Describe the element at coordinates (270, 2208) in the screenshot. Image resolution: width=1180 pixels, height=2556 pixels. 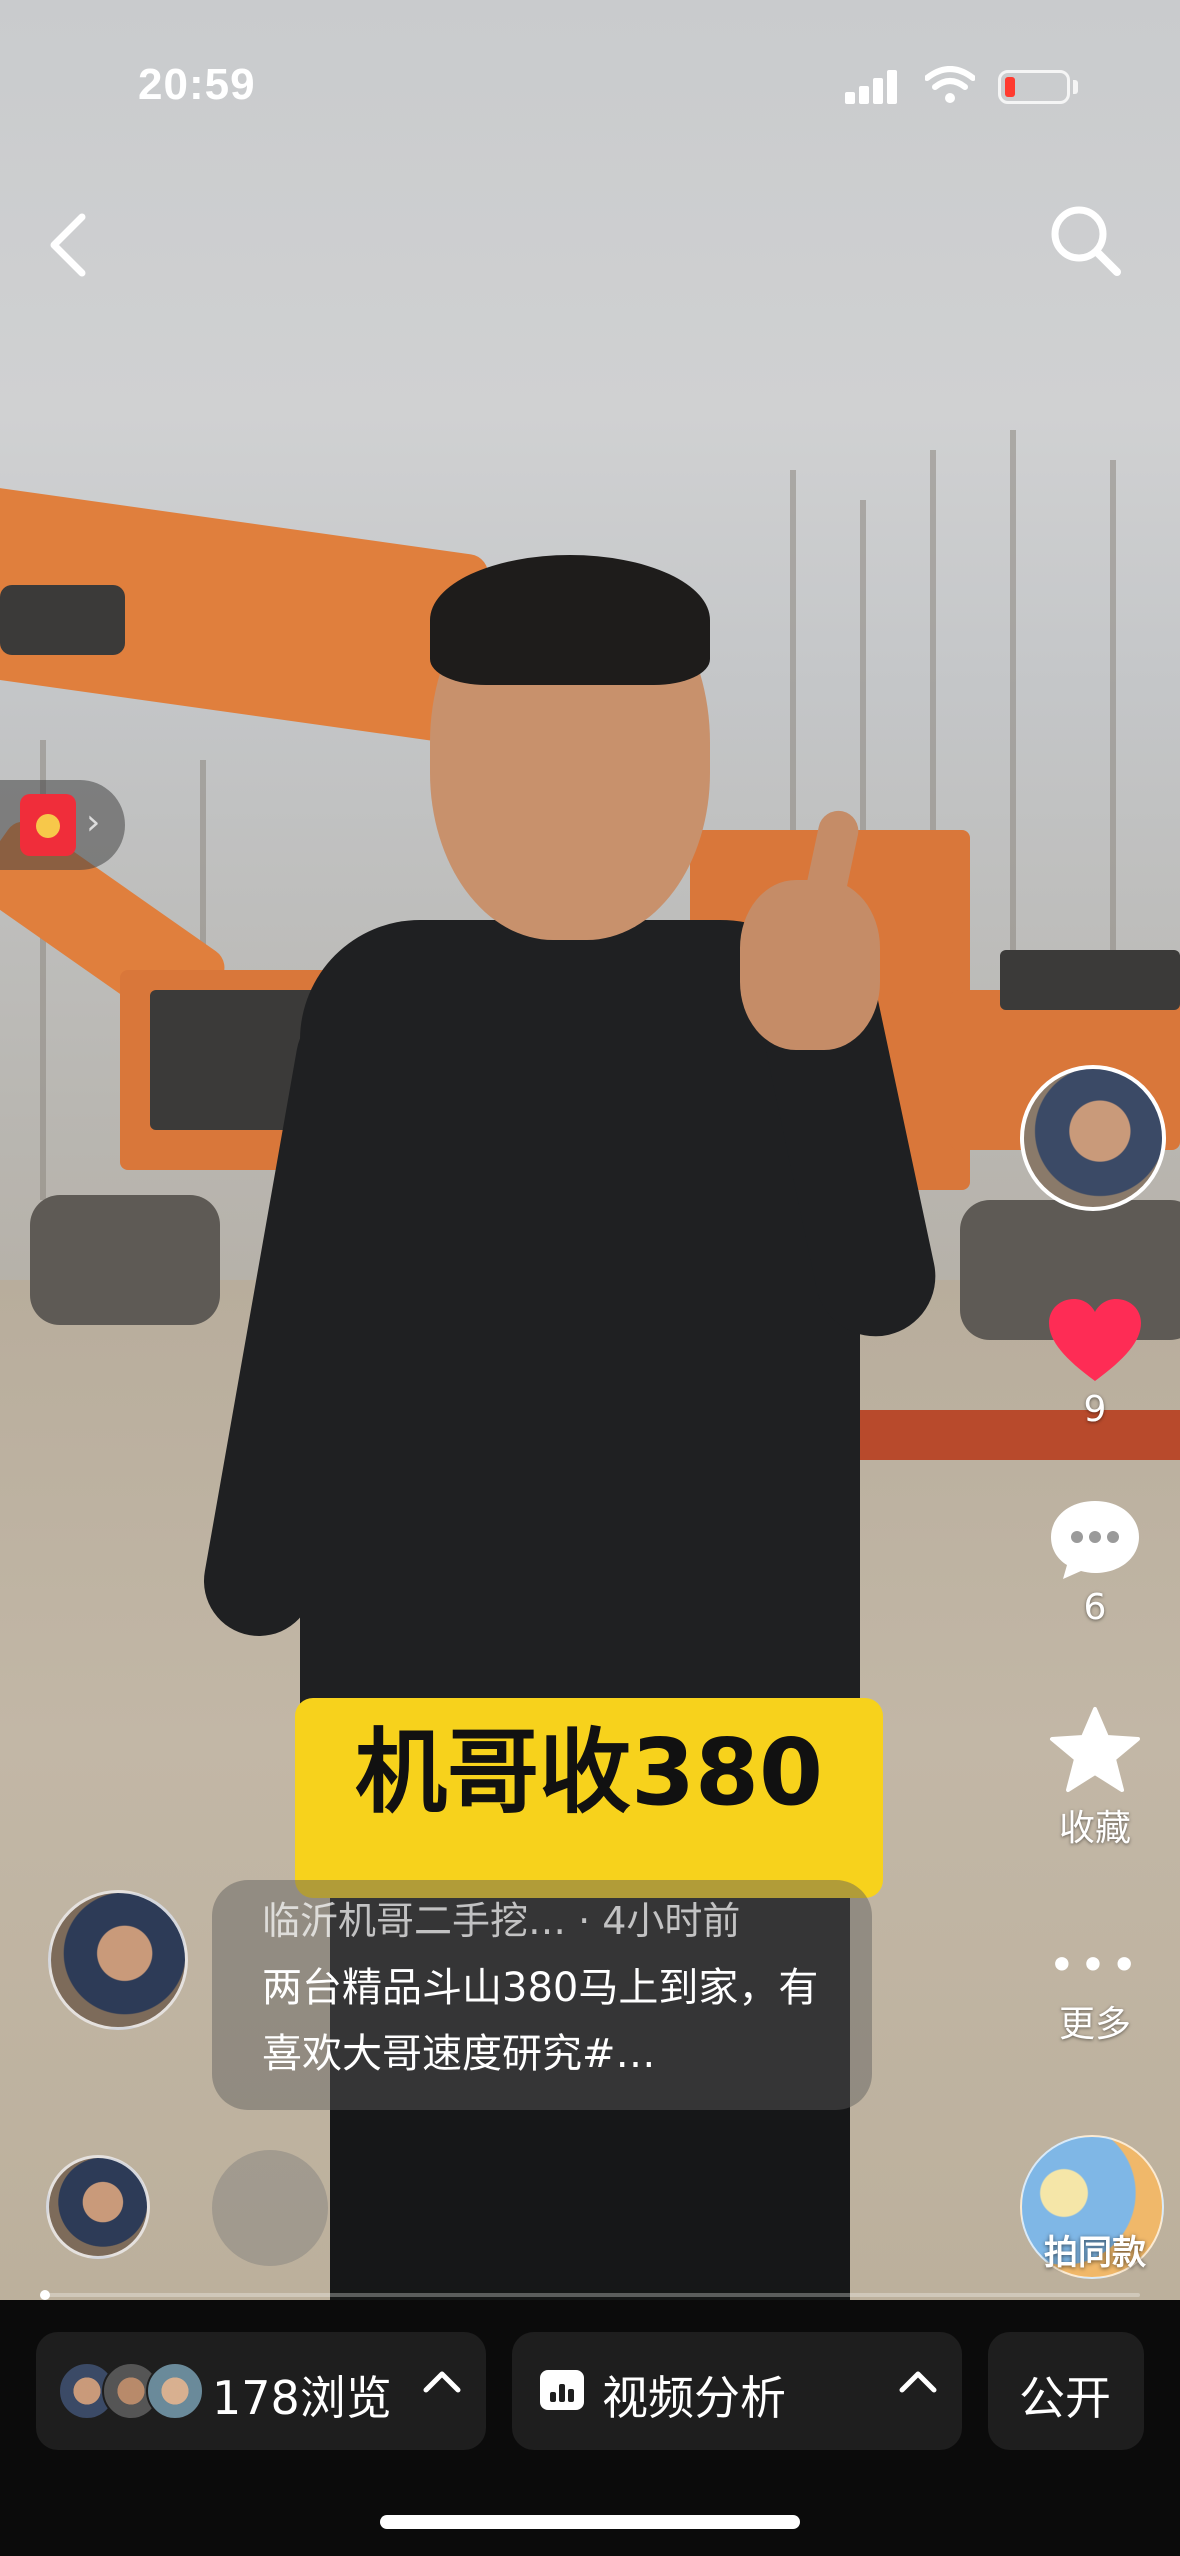
I see `placeholder-circle` at that location.